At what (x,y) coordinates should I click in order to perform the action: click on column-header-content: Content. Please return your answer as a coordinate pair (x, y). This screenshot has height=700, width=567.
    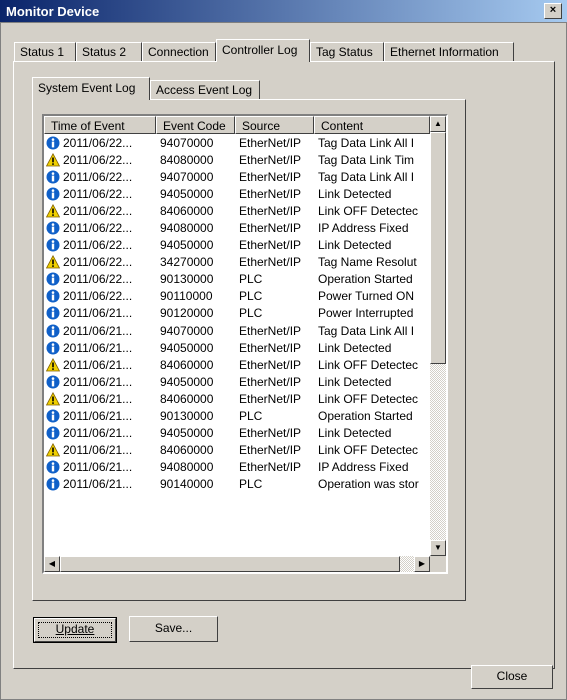
    Looking at the image, I should click on (372, 125).